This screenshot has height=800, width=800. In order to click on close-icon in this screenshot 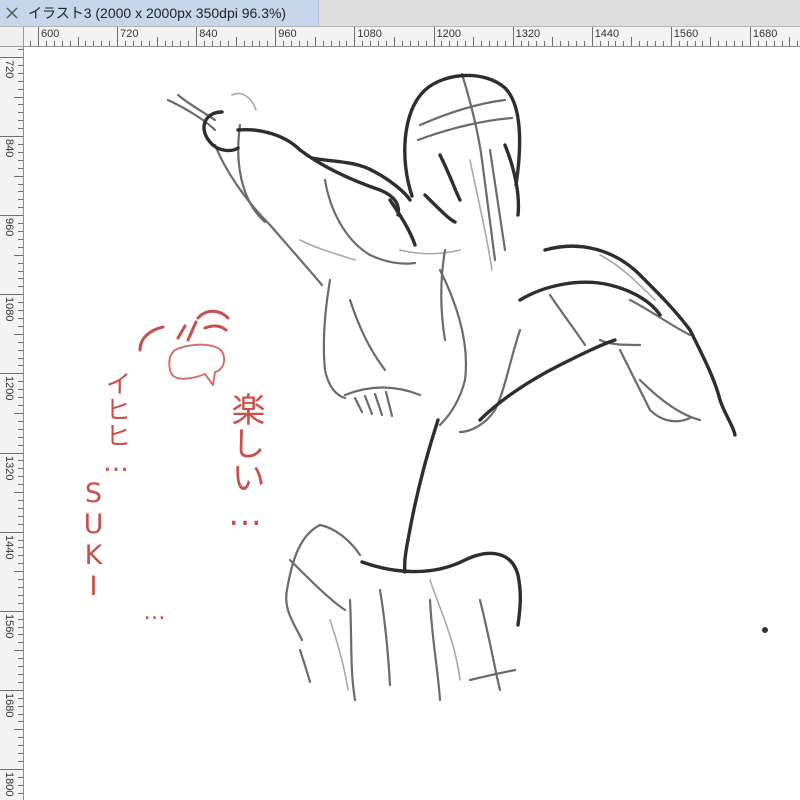, I will do `click(12, 13)`.